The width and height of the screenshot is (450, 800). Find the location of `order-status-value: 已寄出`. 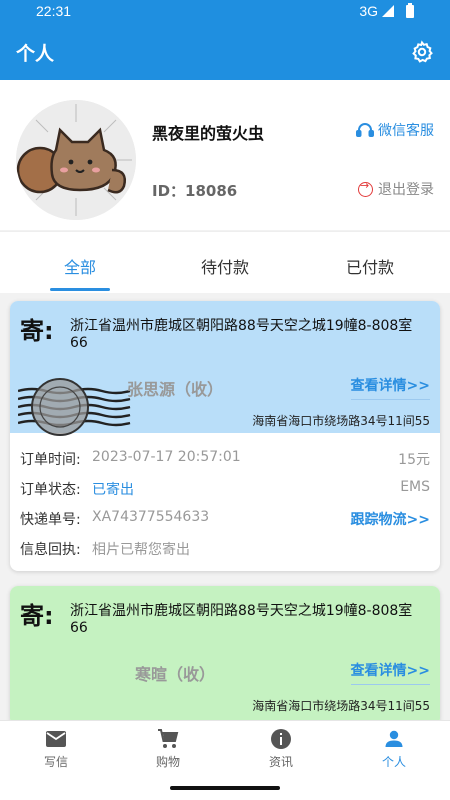

order-status-value: 已寄出 is located at coordinates (113, 490).